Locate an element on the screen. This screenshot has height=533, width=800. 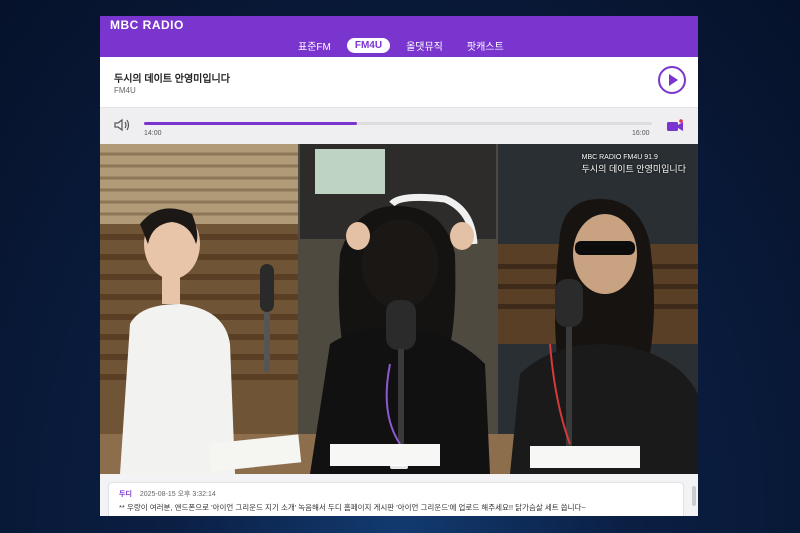
broadcast-overlay-label: MBC RADIO FM4U 91.9 두시의 데이트 안영미입니다 is located at coordinates (634, 164).